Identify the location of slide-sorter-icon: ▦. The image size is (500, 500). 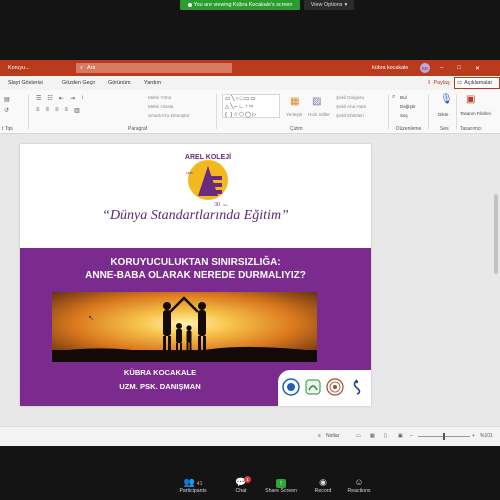
(372, 436).